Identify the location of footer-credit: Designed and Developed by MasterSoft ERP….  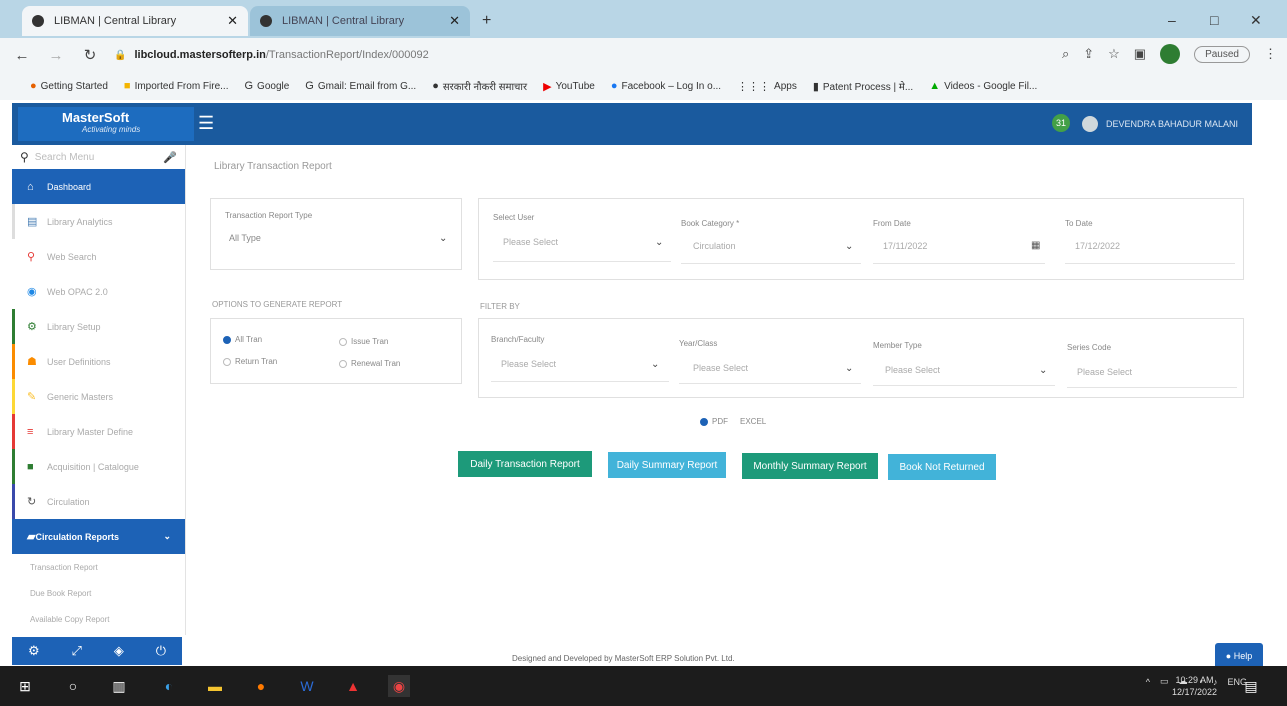
(623, 658).